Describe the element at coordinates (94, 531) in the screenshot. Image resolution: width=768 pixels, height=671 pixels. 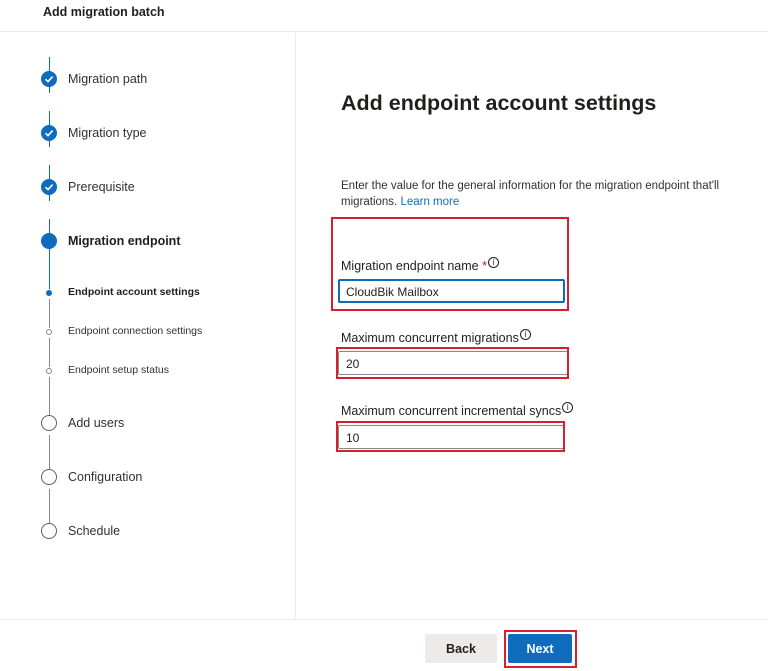
I see `step-label: Schedule` at that location.